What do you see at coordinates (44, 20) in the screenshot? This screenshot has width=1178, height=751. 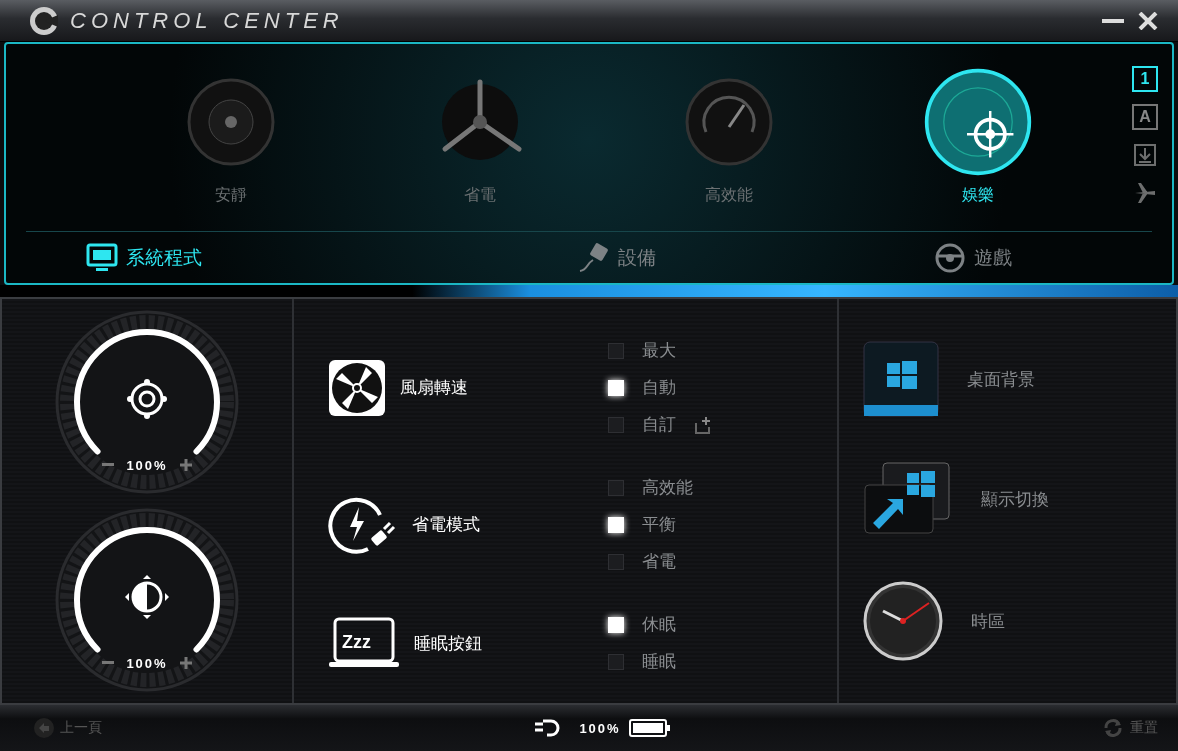 I see `app-logo-icon` at bounding box center [44, 20].